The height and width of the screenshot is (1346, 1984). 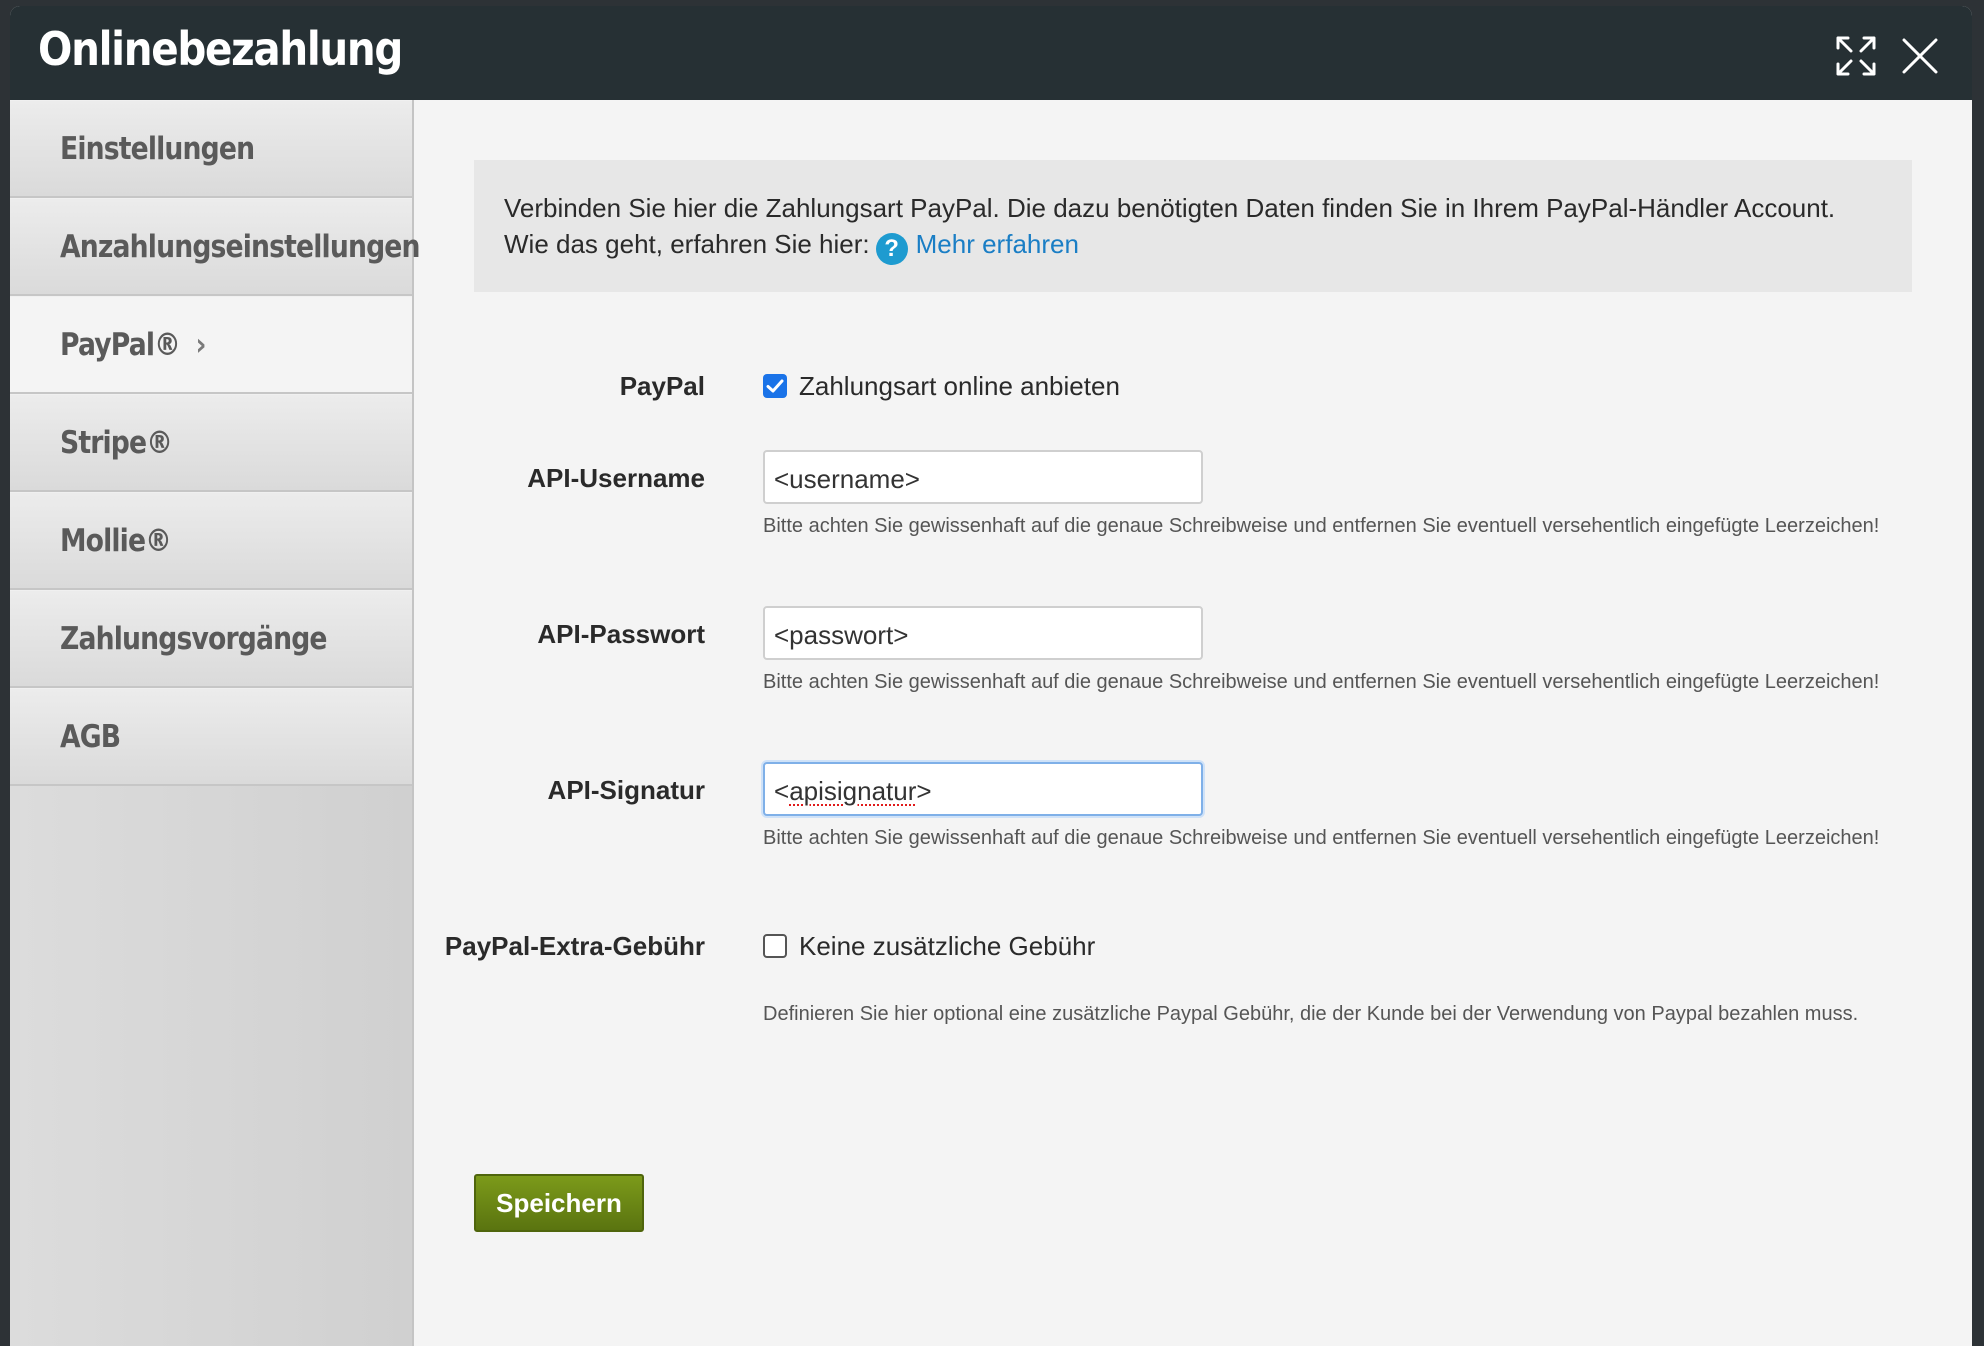 What do you see at coordinates (240, 247) in the screenshot?
I see `sidebar-item-label: Anzahlungseinstellungen` at bounding box center [240, 247].